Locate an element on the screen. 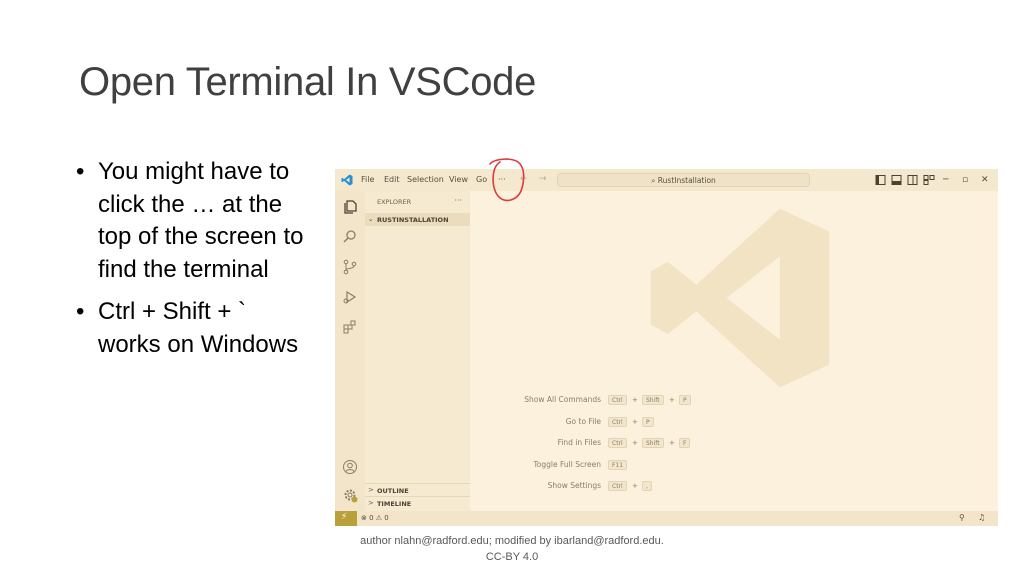 Image resolution: width=1024 pixels, height=576 pixels. extensions-icon is located at coordinates (350, 327).